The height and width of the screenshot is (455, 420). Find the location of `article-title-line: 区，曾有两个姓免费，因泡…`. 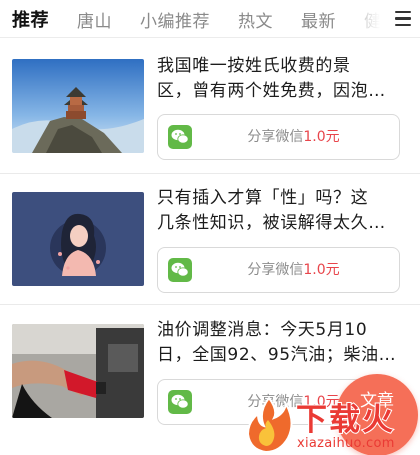

article-title-line: 区，曾有两个姓免费，因泡… is located at coordinates (271, 91).